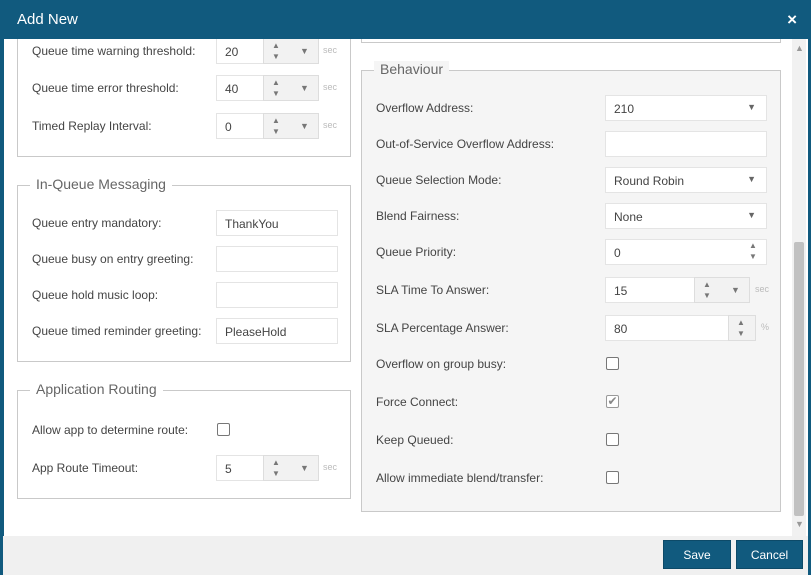 This screenshot has height=575, width=811. I want to click on queue-error-stepper: ▲ ▼ ▼, so click(291, 88).